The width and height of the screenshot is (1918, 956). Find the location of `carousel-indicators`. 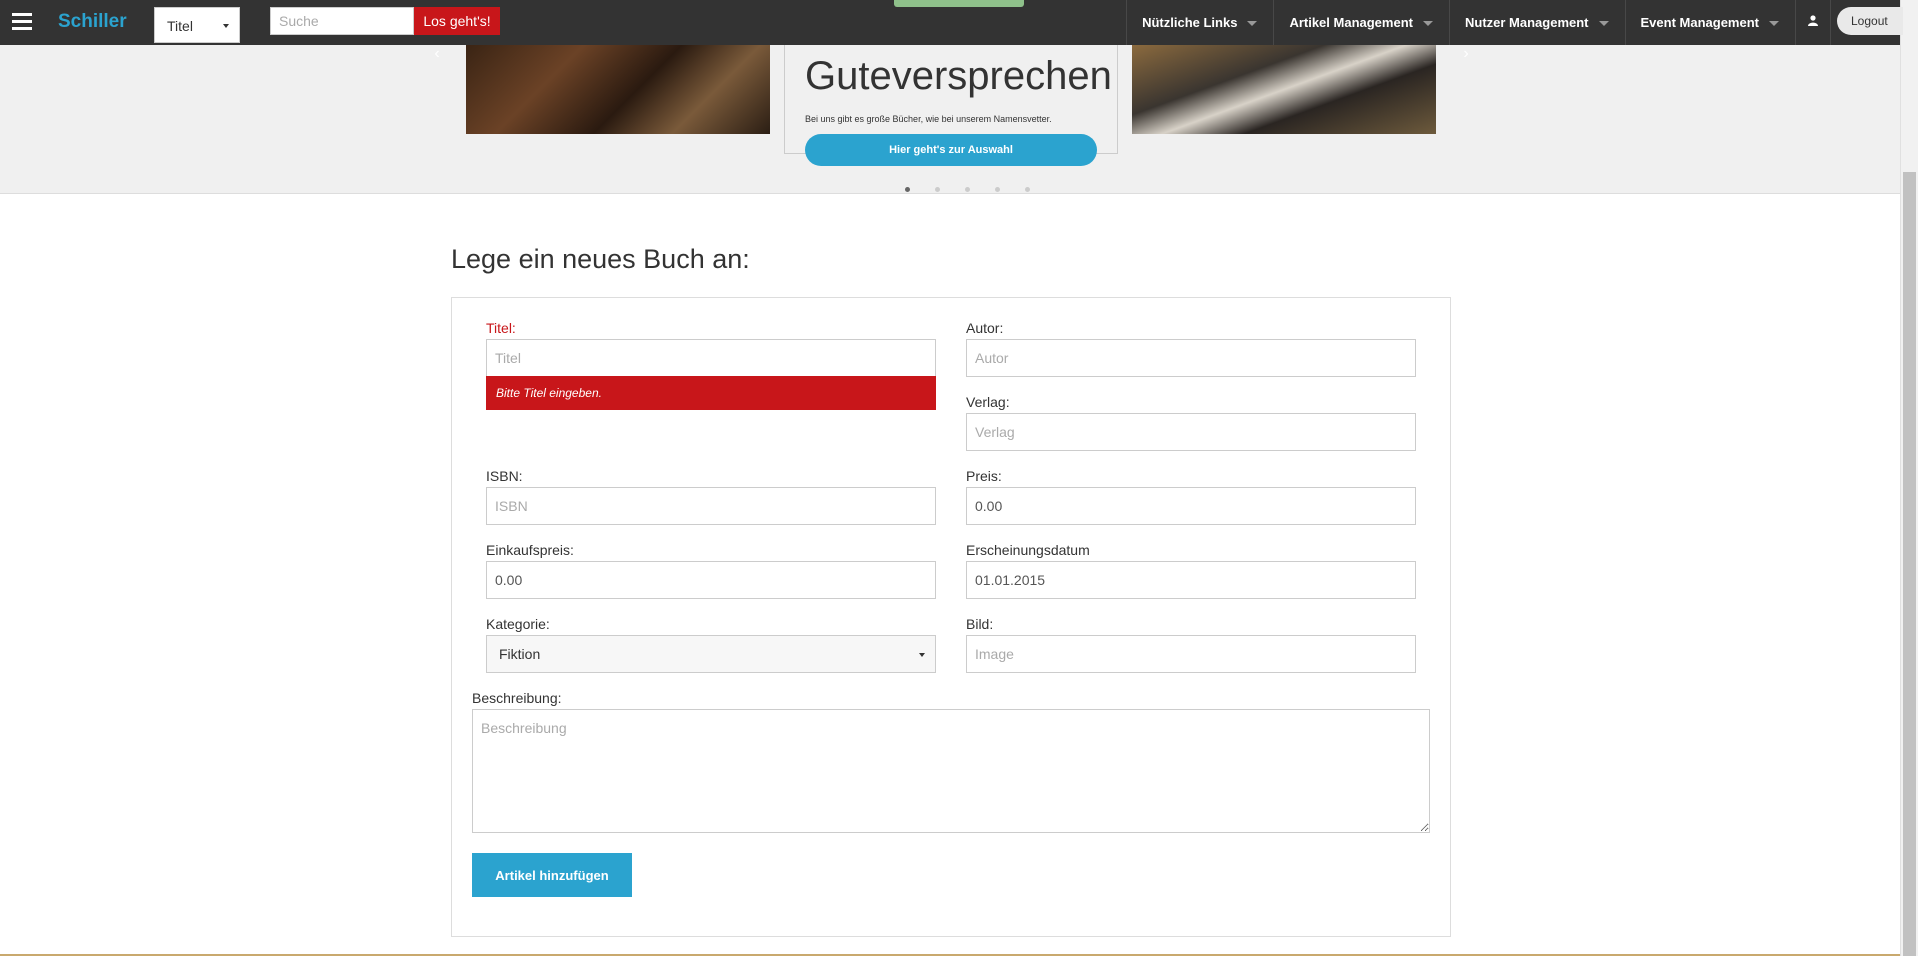

carousel-indicators is located at coordinates (980, 189).